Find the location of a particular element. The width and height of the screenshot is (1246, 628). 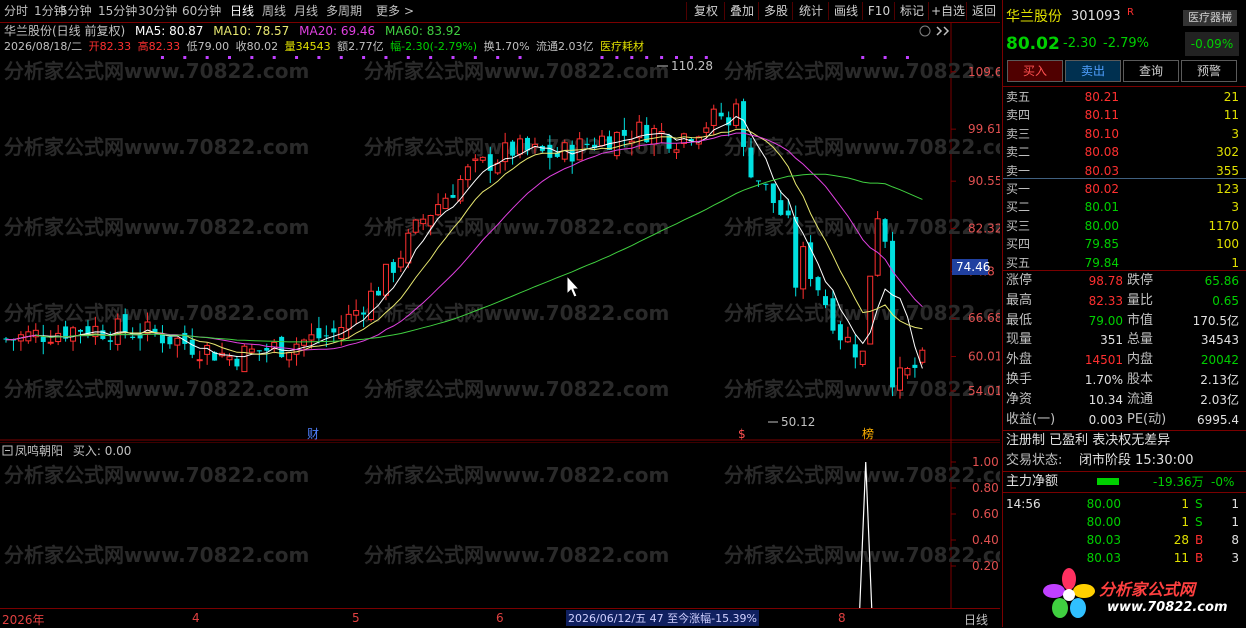

tick-count: 8 is located at coordinates (1235, 540).